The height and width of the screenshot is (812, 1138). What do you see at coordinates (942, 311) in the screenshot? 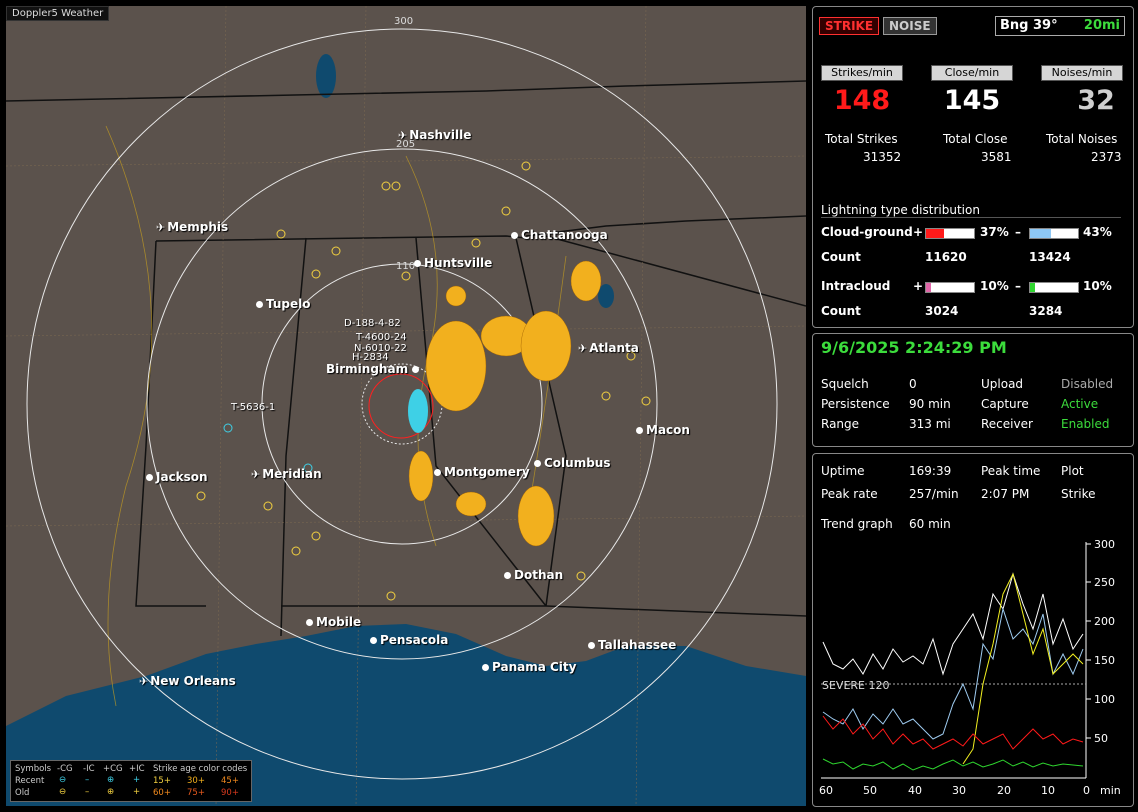
I see `ic-pos-count: 3024` at bounding box center [942, 311].